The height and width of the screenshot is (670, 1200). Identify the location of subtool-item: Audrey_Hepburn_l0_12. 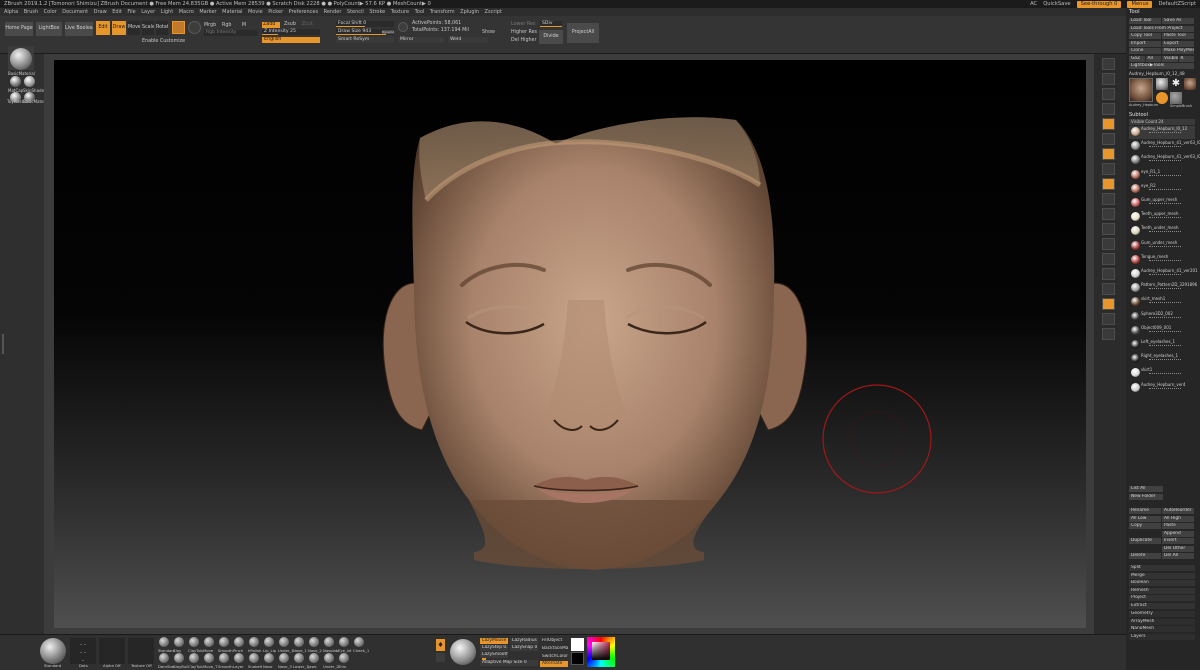
(1162, 132).